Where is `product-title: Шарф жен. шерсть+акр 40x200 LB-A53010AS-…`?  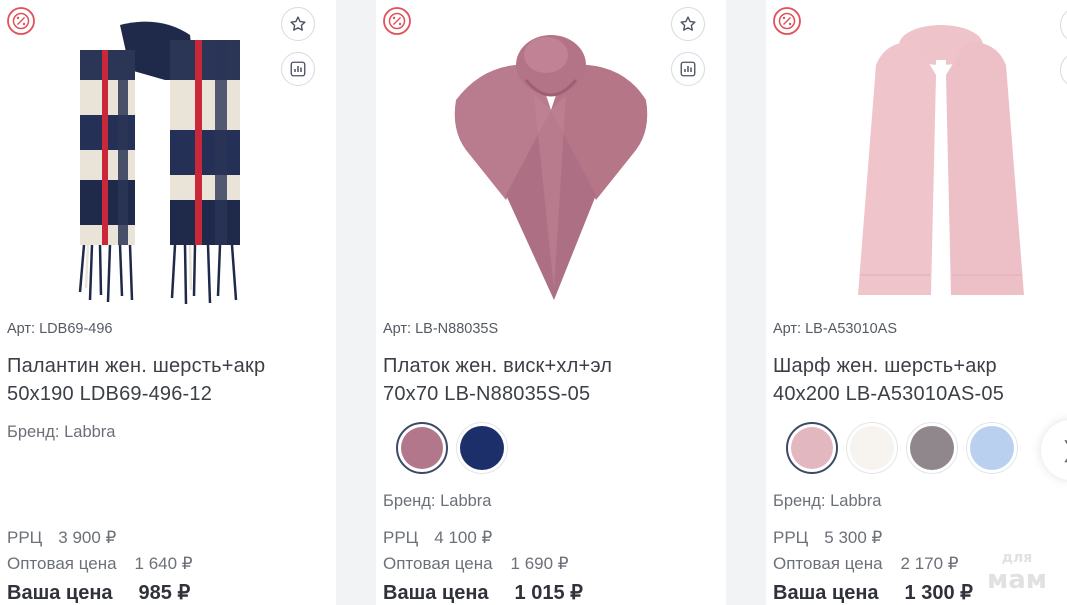
product-title: Шарф жен. шерсть+акр 40x200 LB-A53010AS-… is located at coordinates (920, 380).